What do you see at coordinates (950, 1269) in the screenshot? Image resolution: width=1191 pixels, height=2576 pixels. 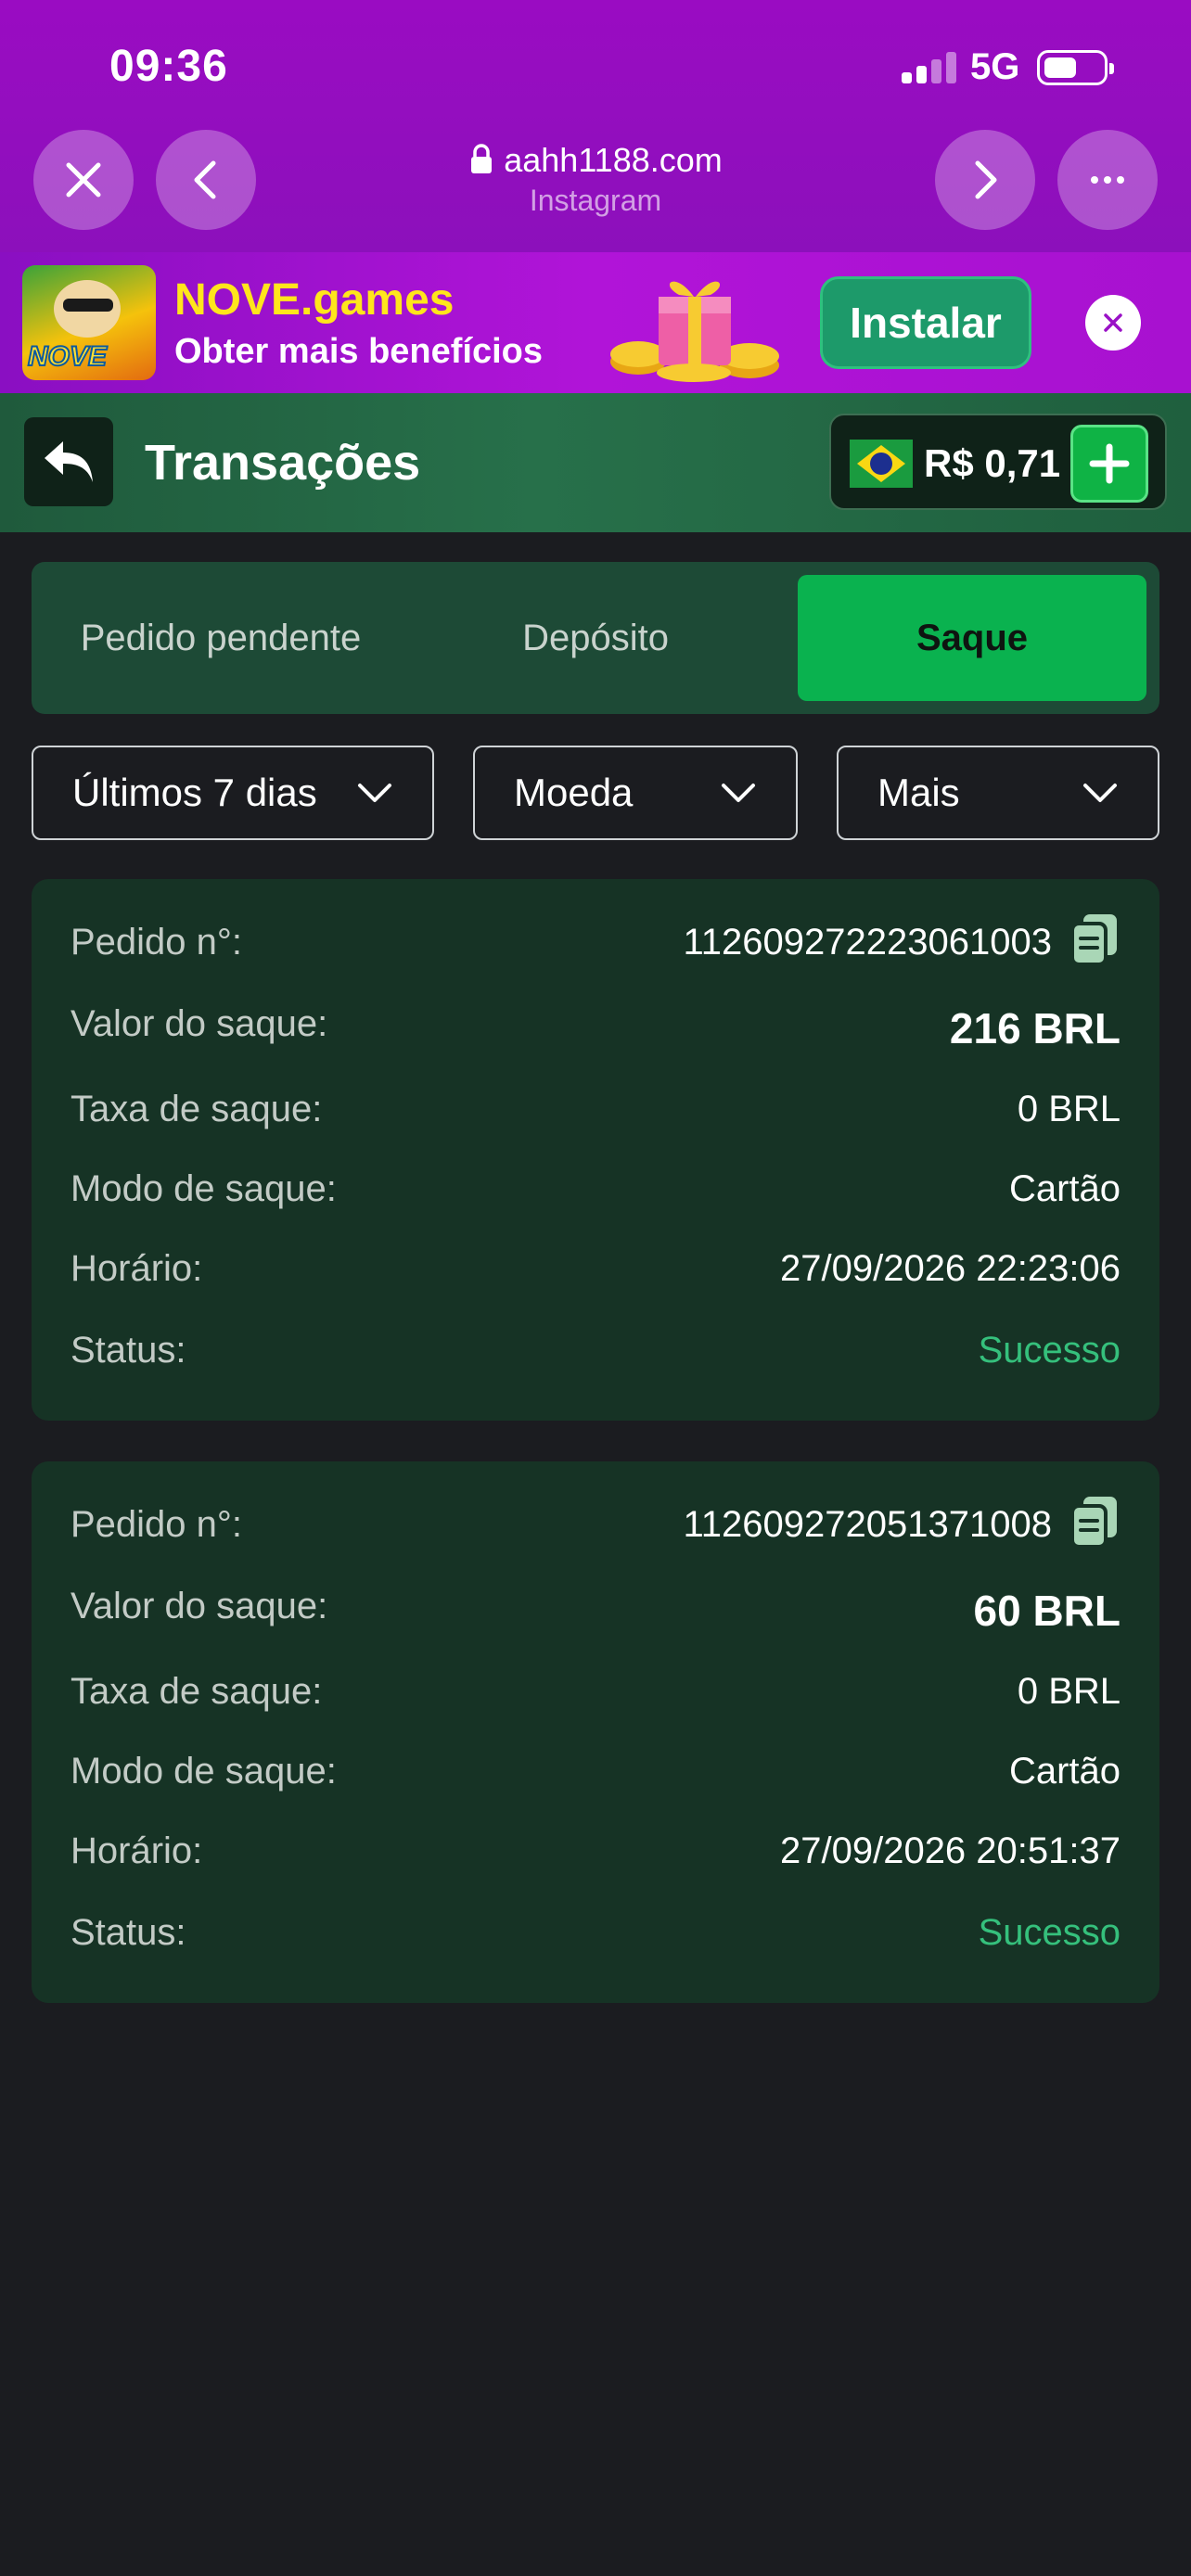 I see `time-value: 27/09/2026 22:23:06` at bounding box center [950, 1269].